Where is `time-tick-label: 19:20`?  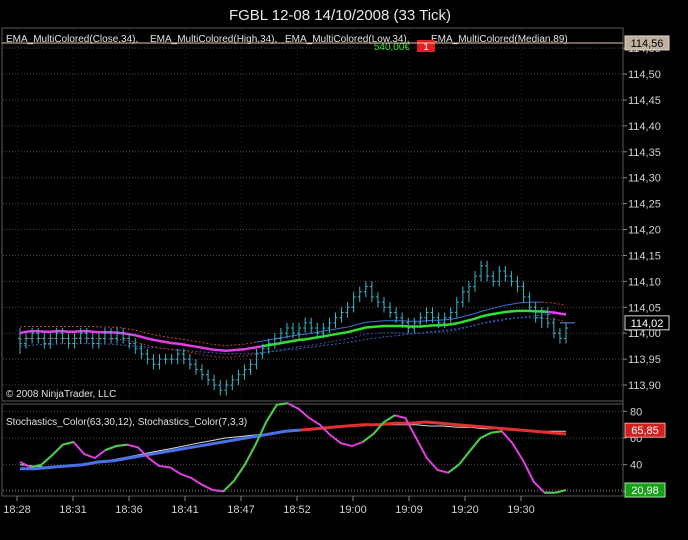 time-tick-label: 19:20 is located at coordinates (465, 510).